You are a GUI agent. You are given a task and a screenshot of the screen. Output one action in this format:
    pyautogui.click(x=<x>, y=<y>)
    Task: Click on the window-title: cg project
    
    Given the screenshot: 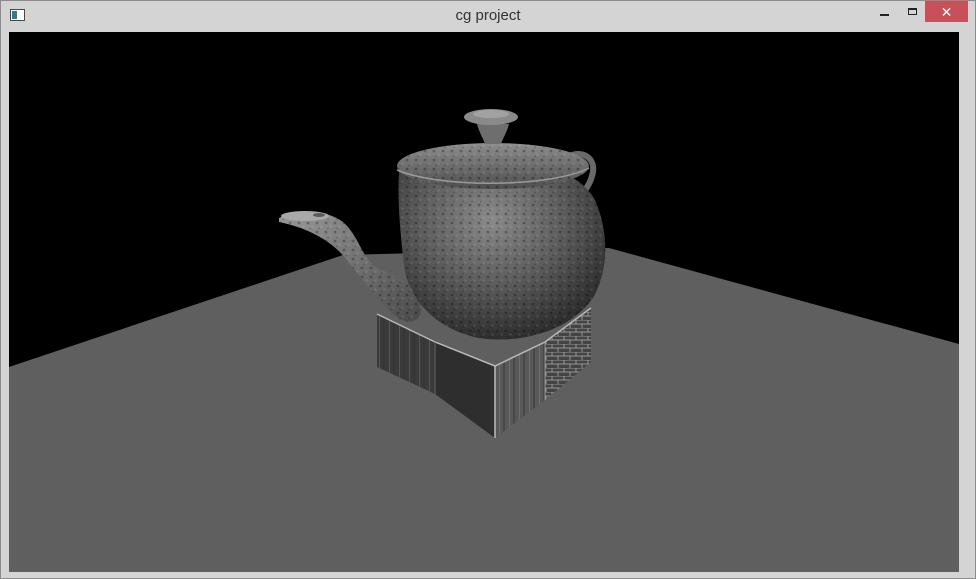 What is the action you would take?
    pyautogui.click(x=488, y=15)
    